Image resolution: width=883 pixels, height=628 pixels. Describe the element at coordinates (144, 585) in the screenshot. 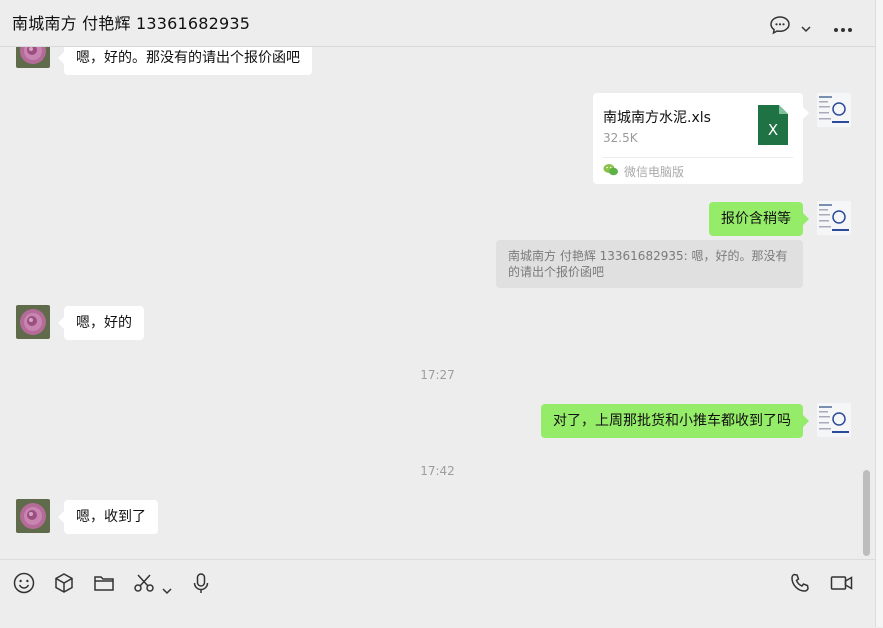

I see `scissors-icon` at that location.